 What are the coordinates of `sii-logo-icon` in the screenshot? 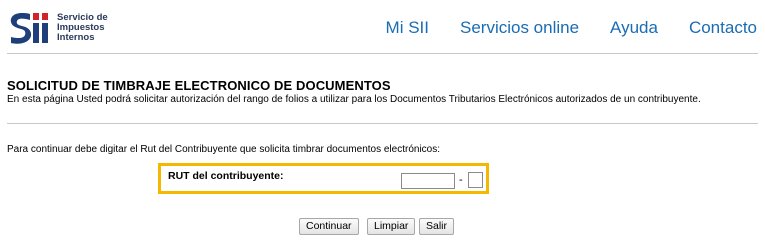 It's located at (29, 28).